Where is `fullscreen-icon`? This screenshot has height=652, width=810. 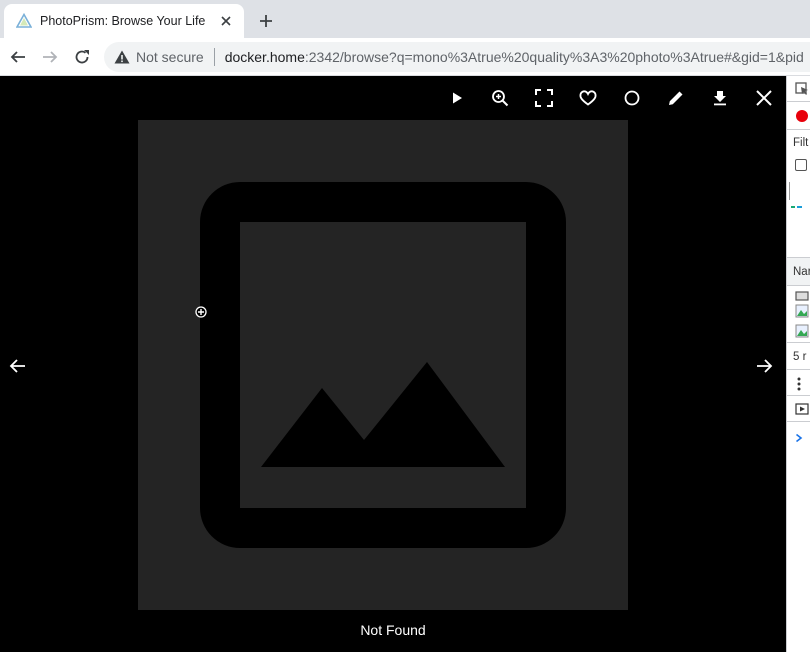 fullscreen-icon is located at coordinates (544, 98).